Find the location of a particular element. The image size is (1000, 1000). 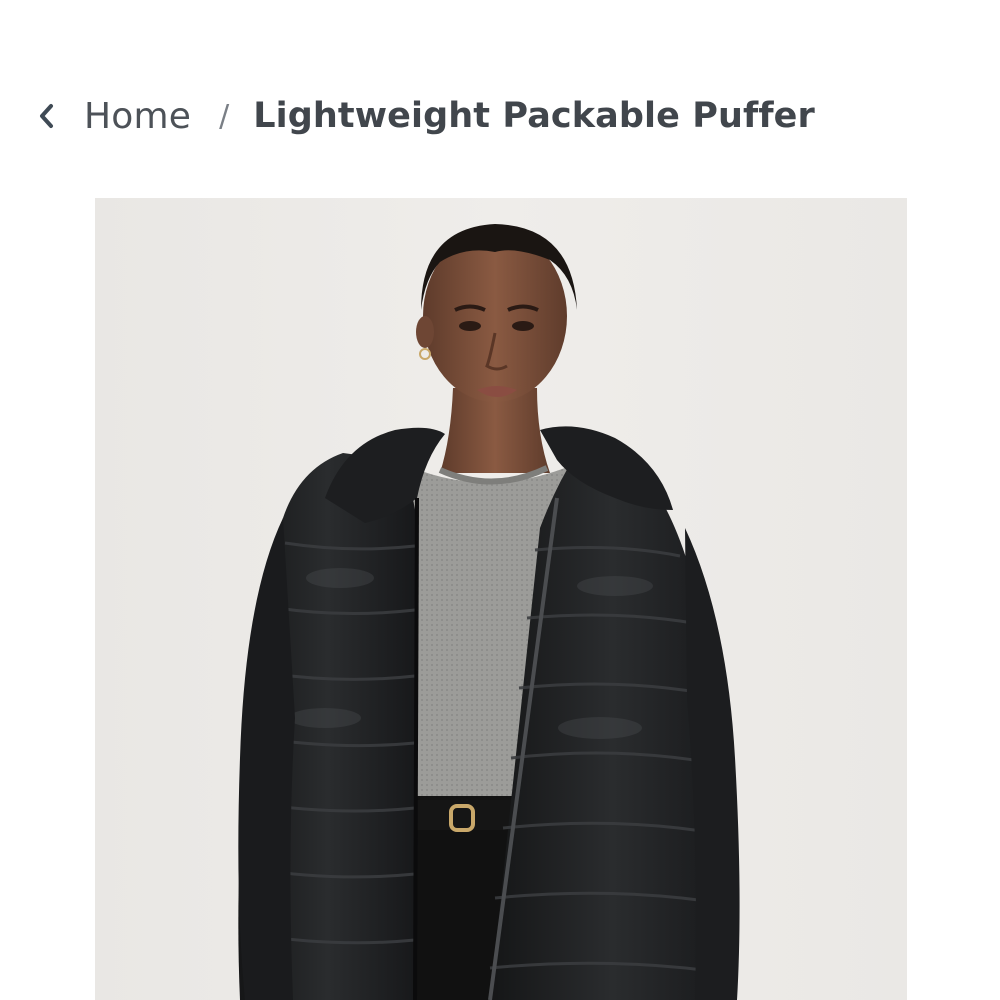

chevron-left-icon is located at coordinates (46, 116).